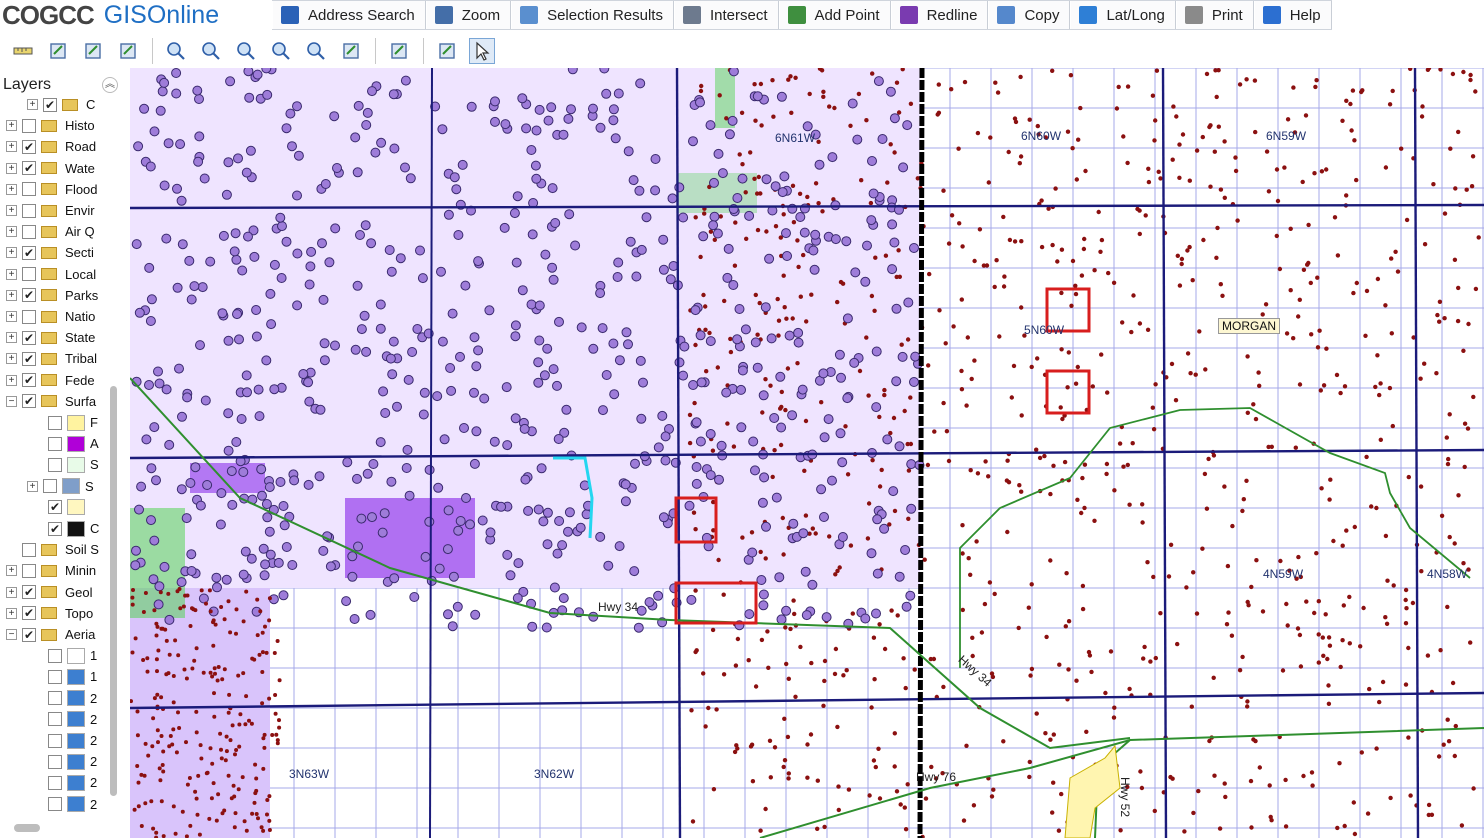 The width and height of the screenshot is (1484, 838). I want to click on layer-table-icon, so click(447, 51).